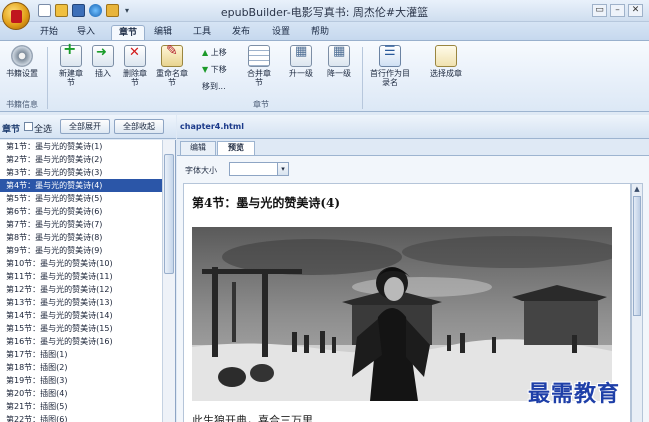 The width and height of the screenshot is (649, 422). I want to click on new-chapter-button: 新建章节, so click(71, 65).